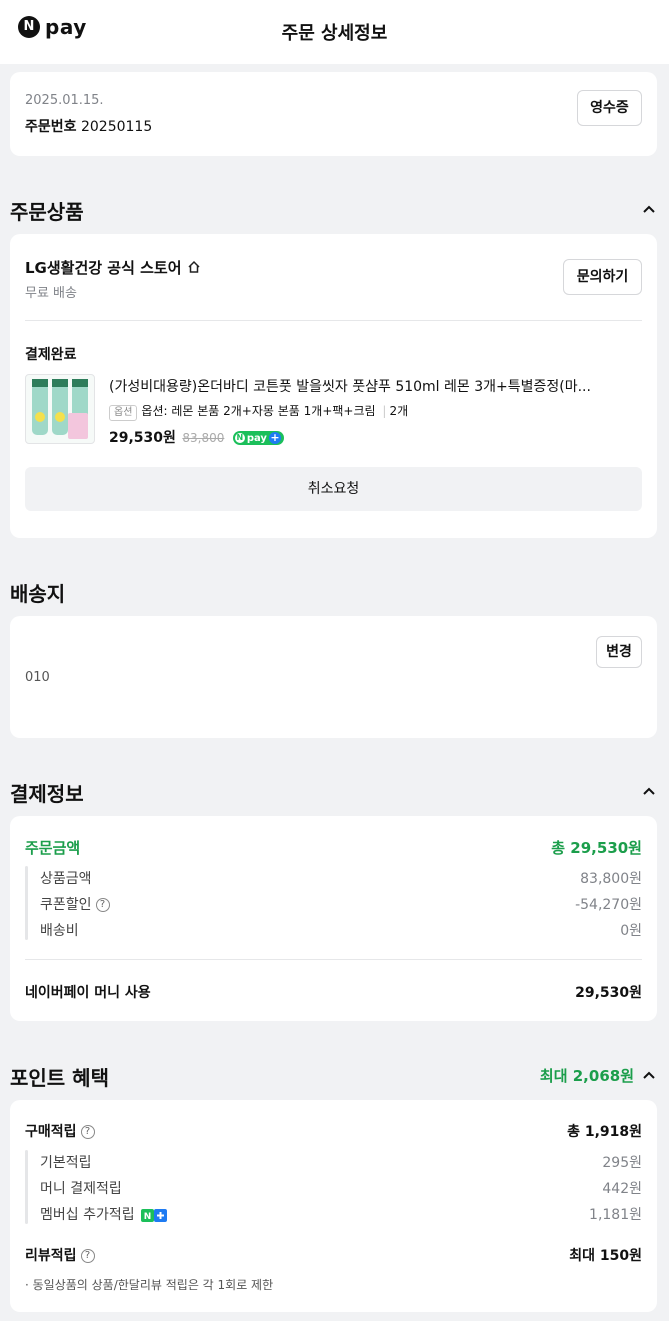  I want to click on order-number-row: 주문번호 20250115, so click(88, 126).